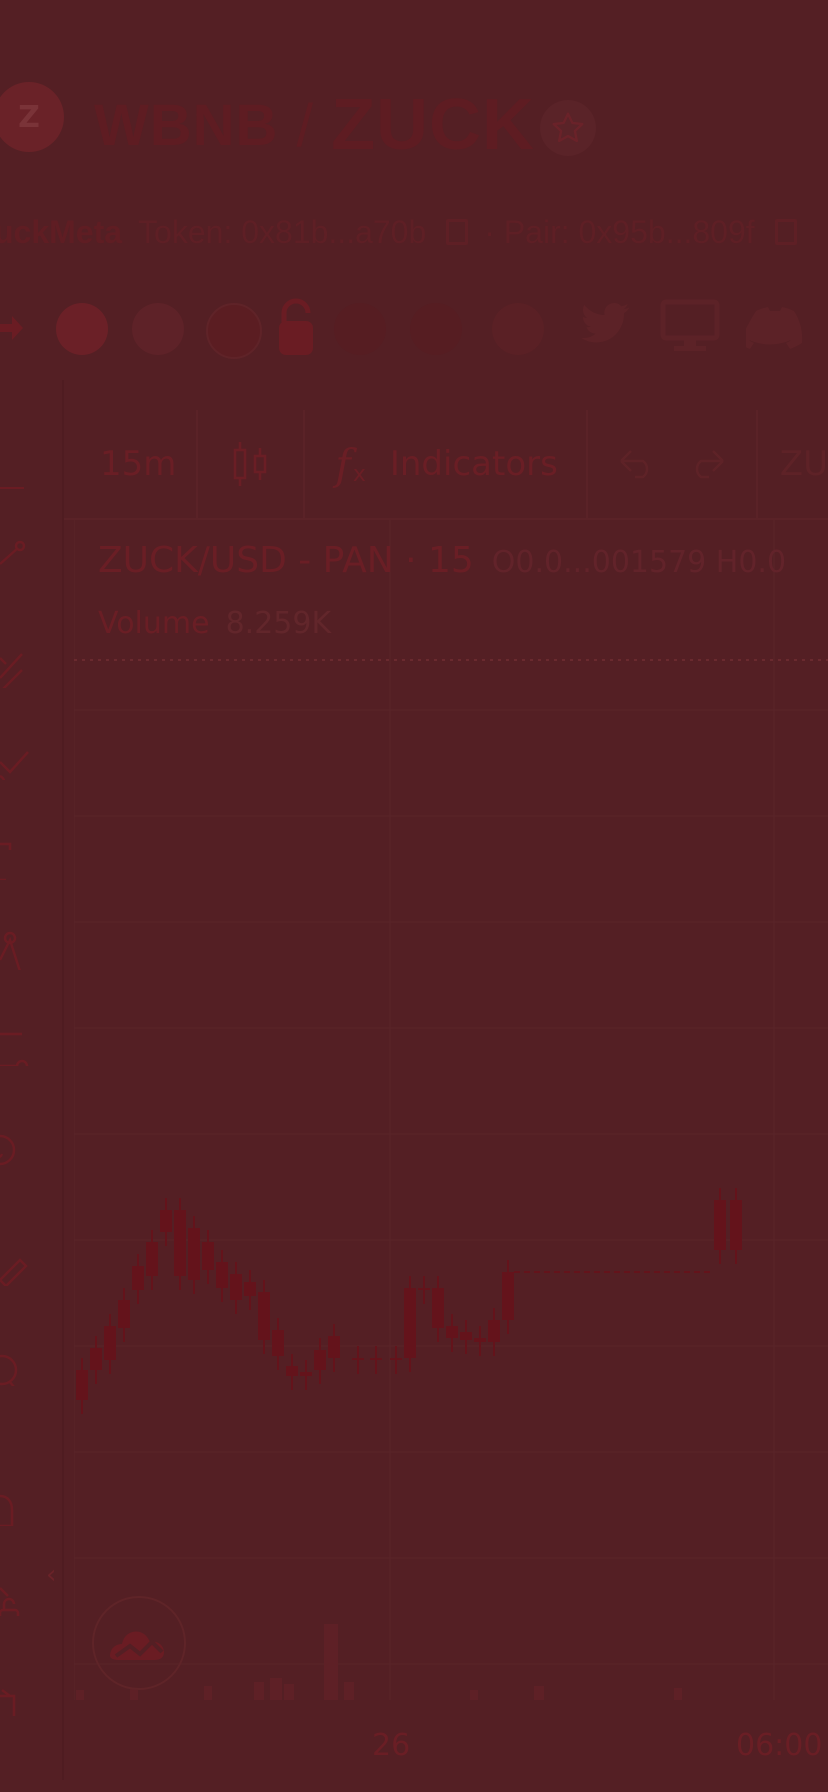  I want to click on trend-line-tool-icon, so click(20, 556).